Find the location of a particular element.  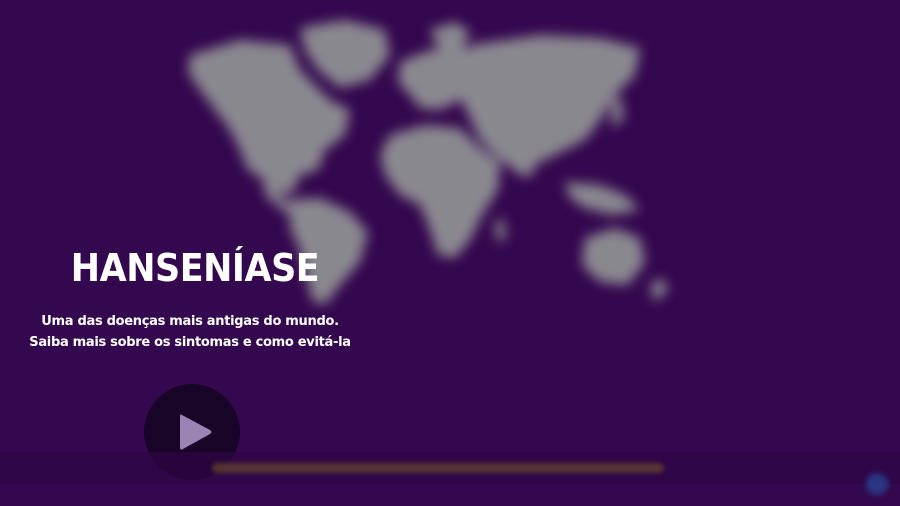

news-ticker is located at coordinates (450, 468).